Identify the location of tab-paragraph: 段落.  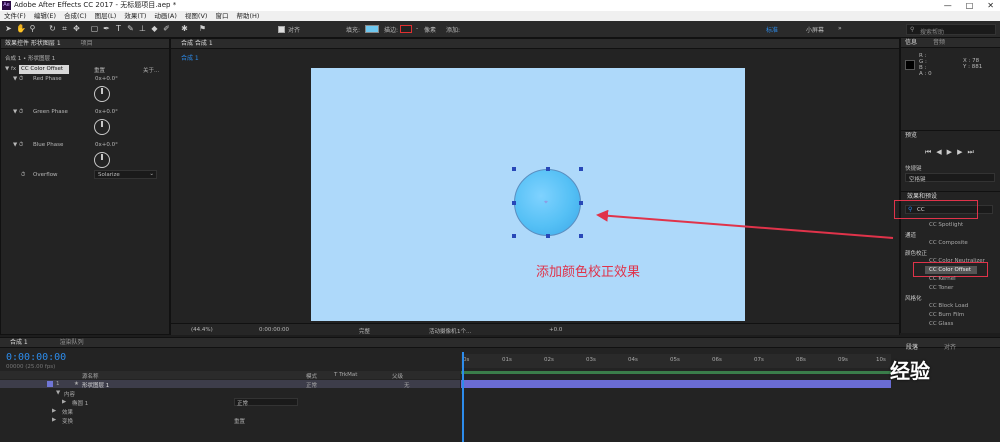
(912, 346).